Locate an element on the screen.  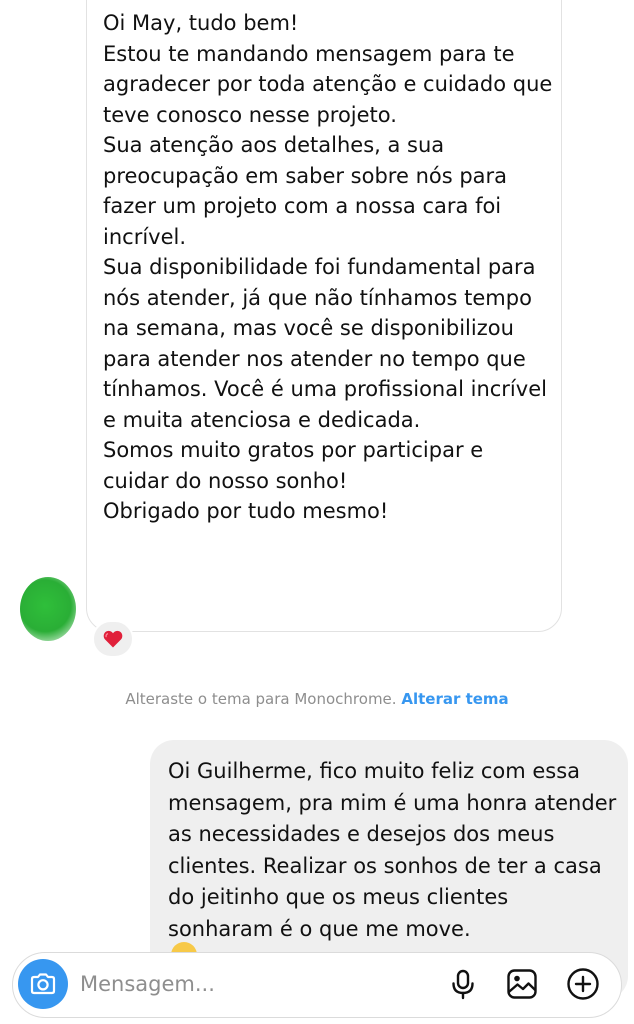
camera-icon is located at coordinates (43, 984).